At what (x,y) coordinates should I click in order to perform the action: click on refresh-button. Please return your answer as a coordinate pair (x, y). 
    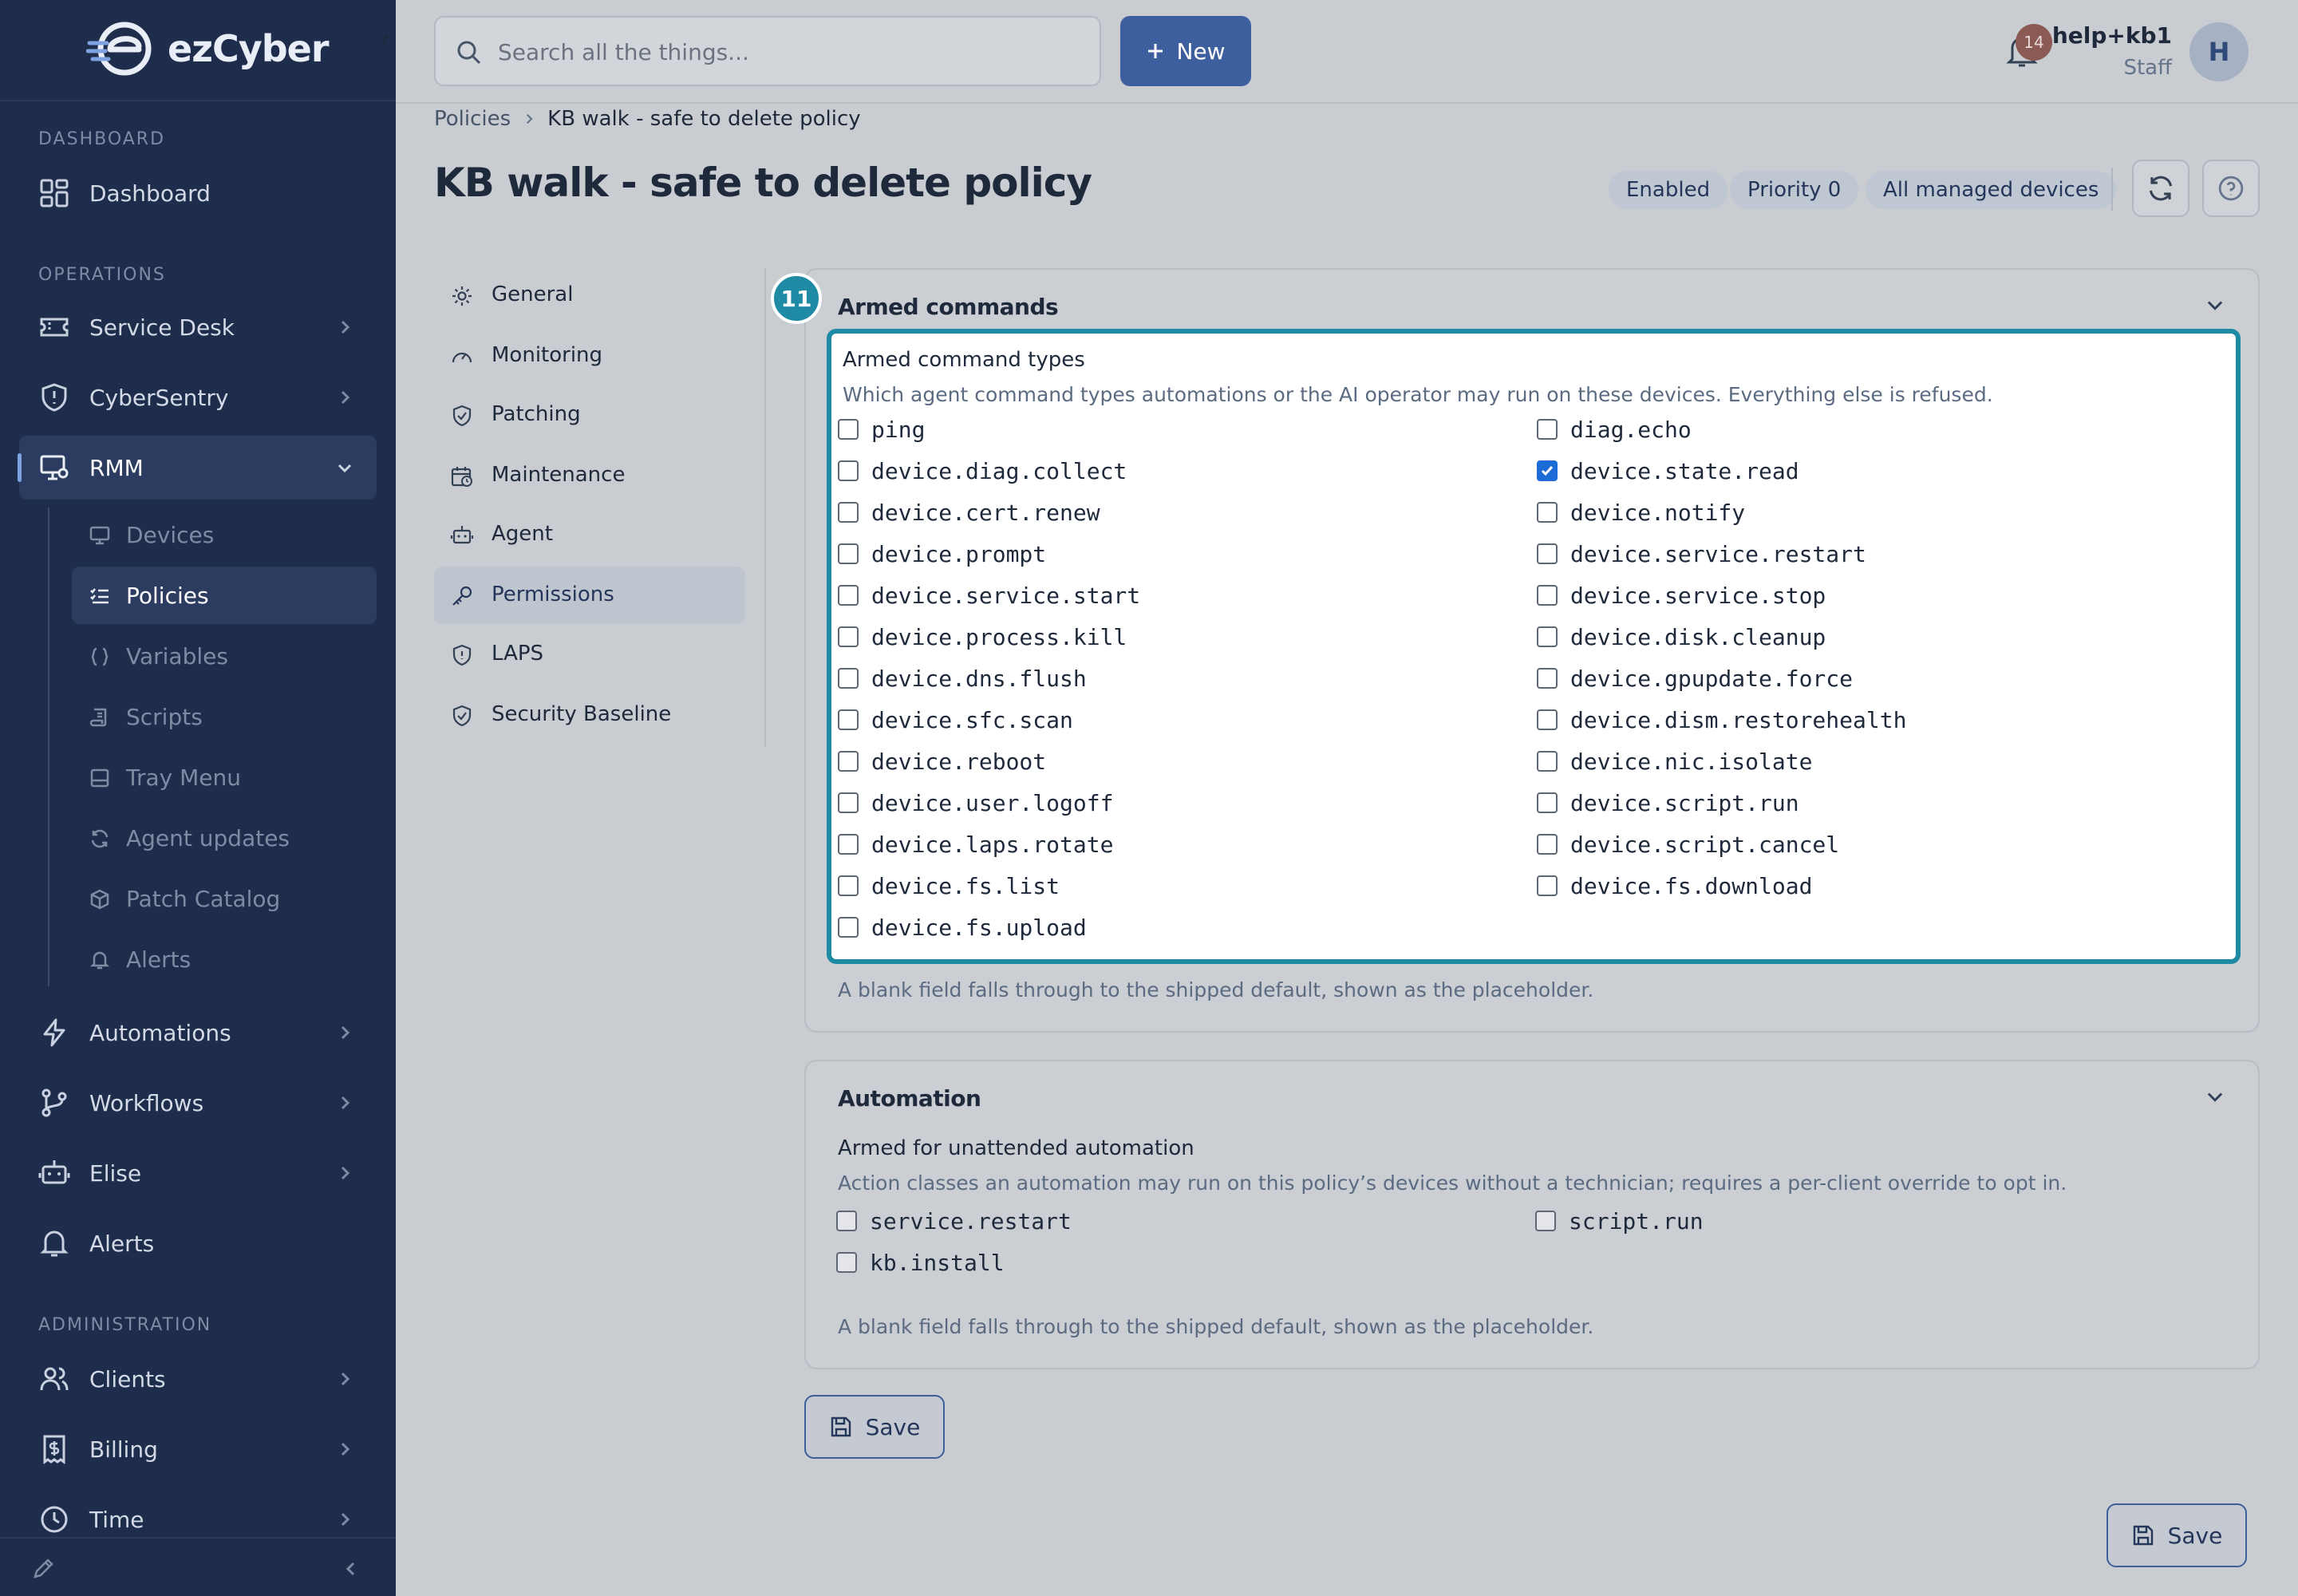
    Looking at the image, I should click on (2161, 188).